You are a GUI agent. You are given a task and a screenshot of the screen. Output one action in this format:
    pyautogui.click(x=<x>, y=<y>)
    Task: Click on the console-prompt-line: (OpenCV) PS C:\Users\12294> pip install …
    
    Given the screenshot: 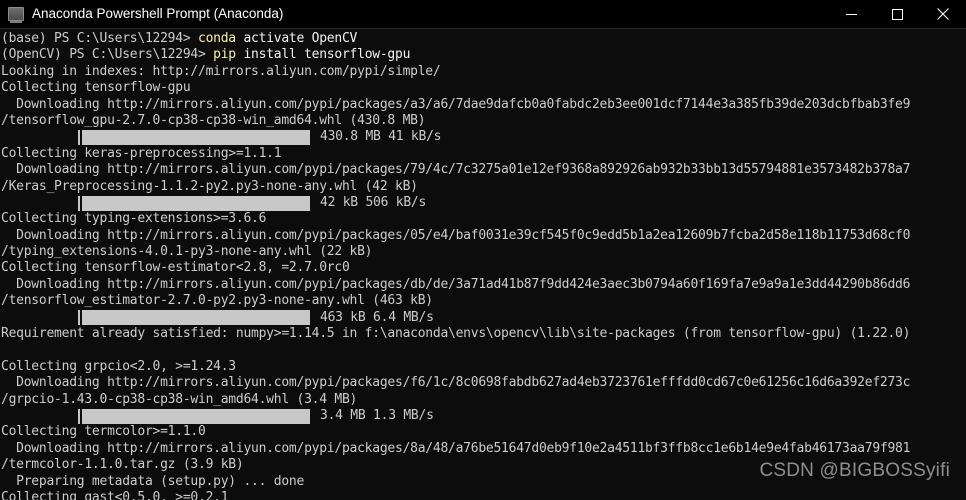 What is the action you would take?
    pyautogui.click(x=483, y=55)
    